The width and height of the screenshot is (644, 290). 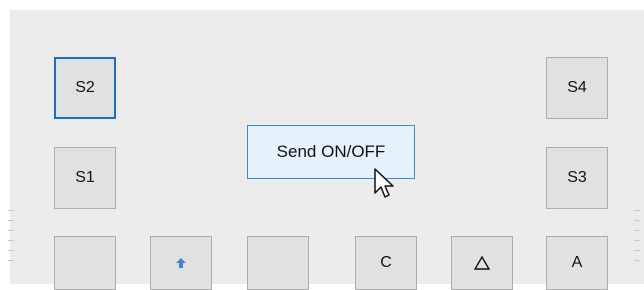 I want to click on c-button-label: C, so click(x=386, y=262).